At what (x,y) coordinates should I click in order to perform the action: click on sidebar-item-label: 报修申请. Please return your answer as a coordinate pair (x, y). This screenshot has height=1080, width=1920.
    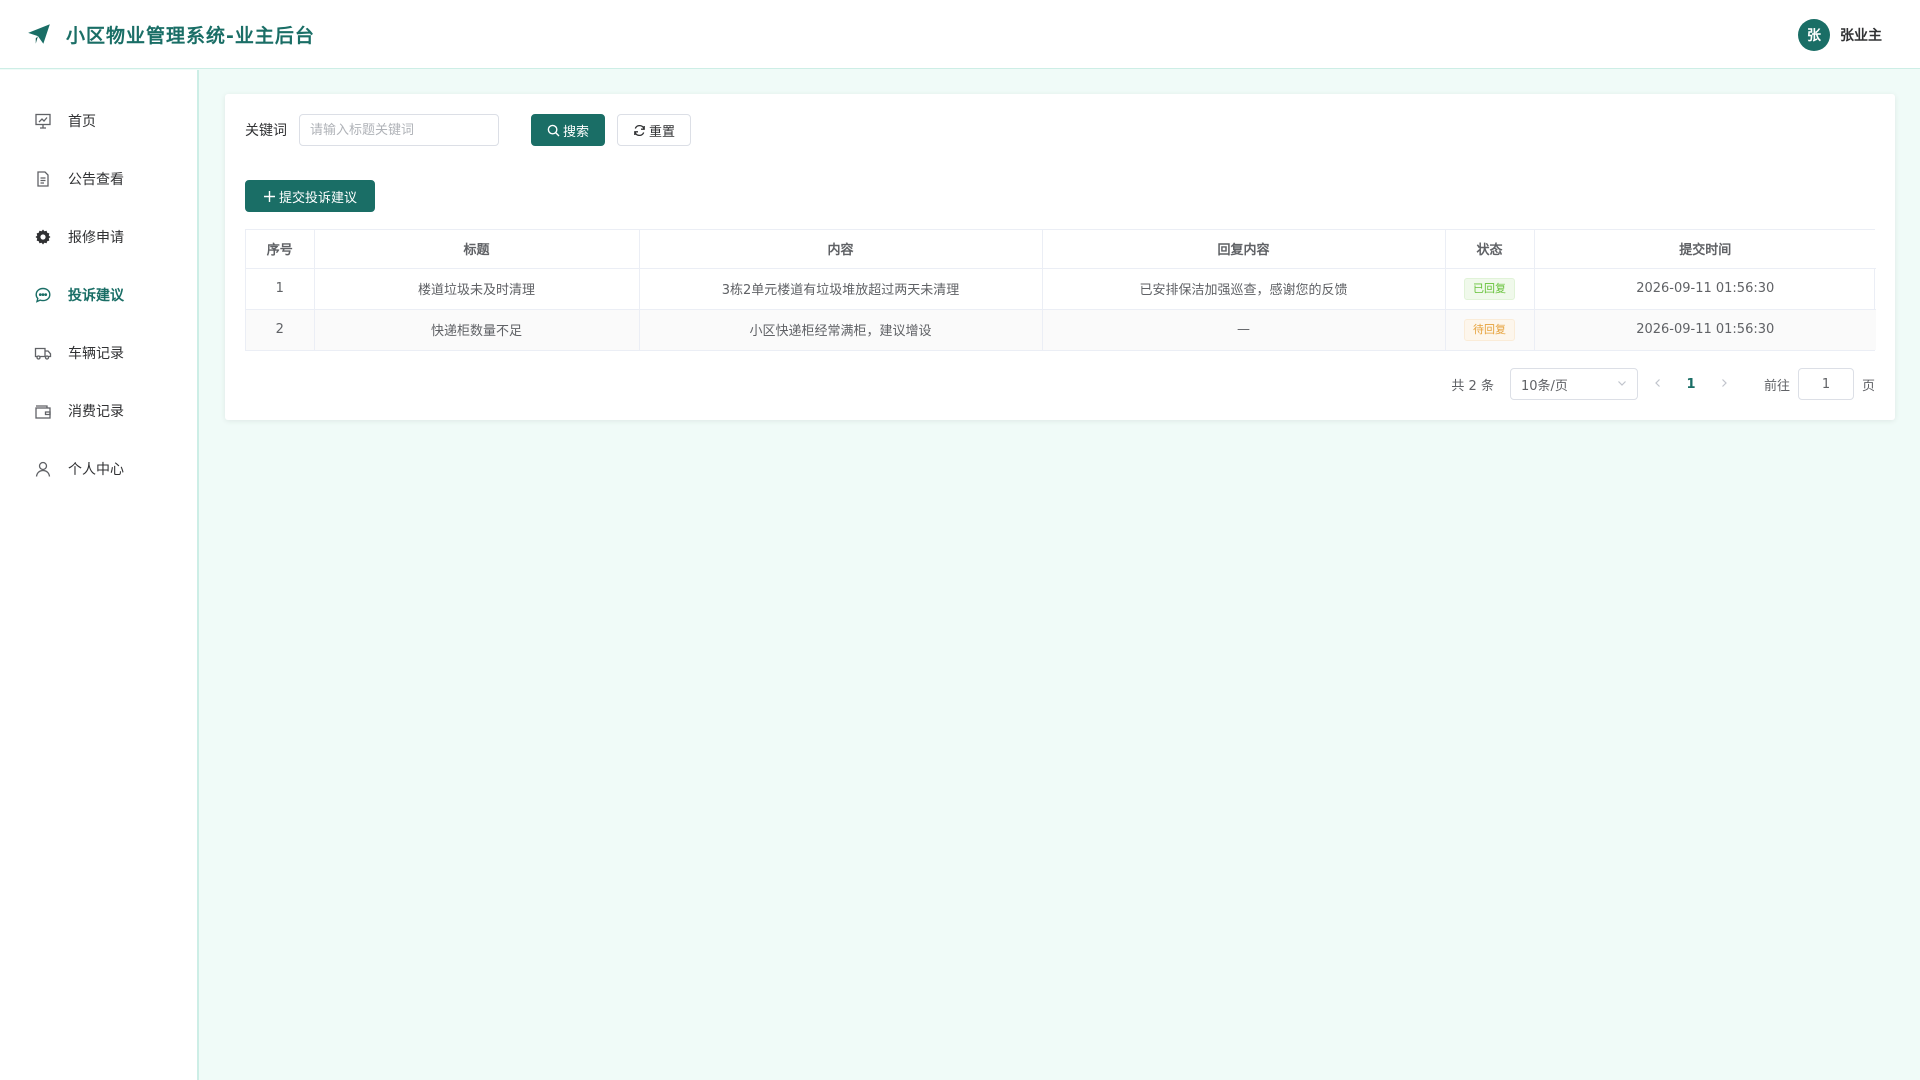
    Looking at the image, I should click on (96, 238).